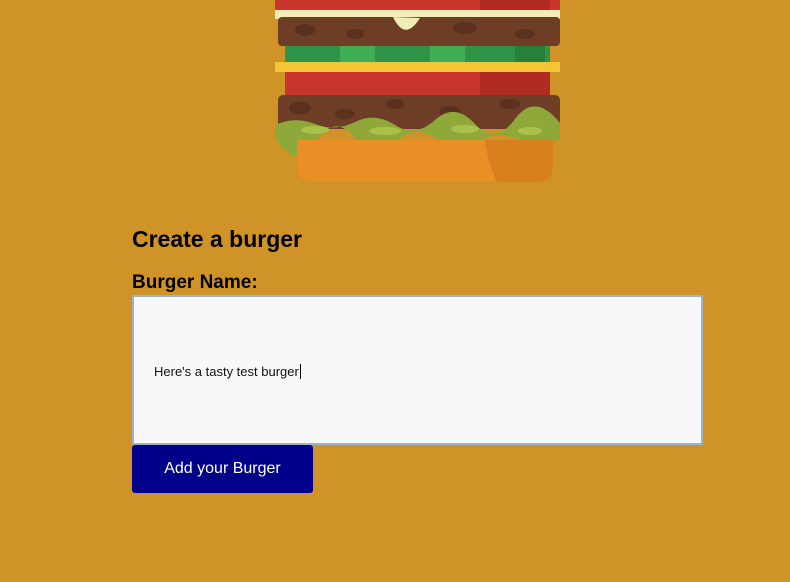  Describe the element at coordinates (217, 239) in the screenshot. I see `form-heading: Create a burger` at that location.